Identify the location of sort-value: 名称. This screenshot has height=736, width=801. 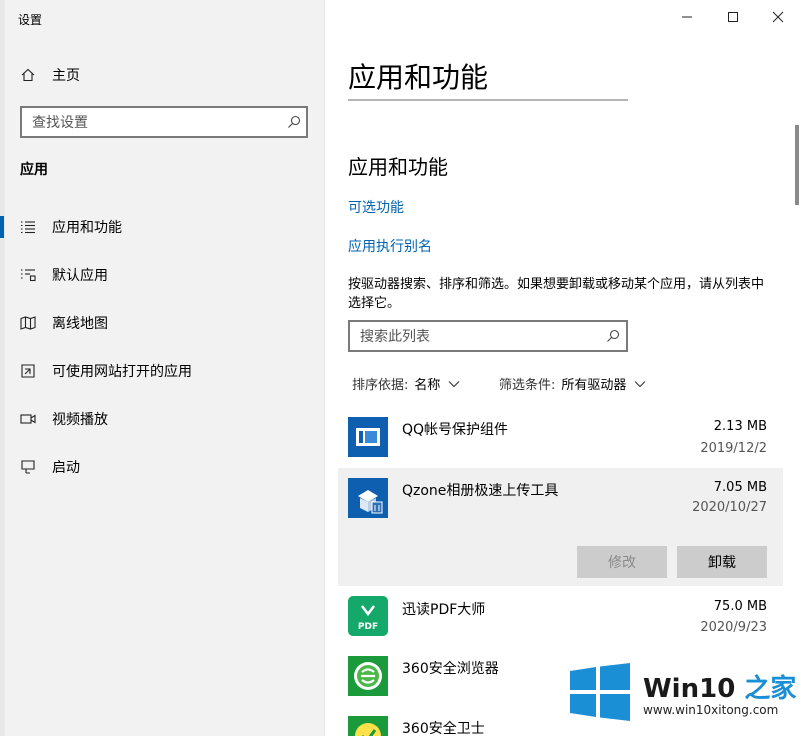
(427, 385).